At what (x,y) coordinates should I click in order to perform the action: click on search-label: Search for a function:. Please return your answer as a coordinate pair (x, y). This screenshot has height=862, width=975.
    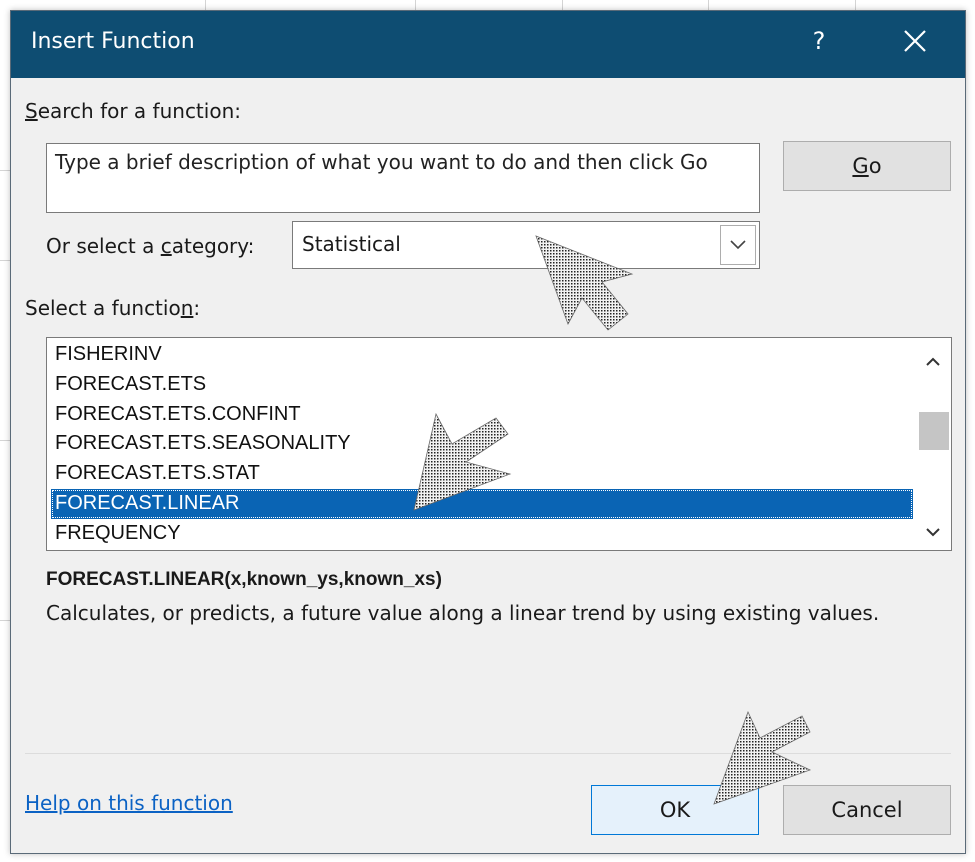
    Looking at the image, I should click on (133, 111).